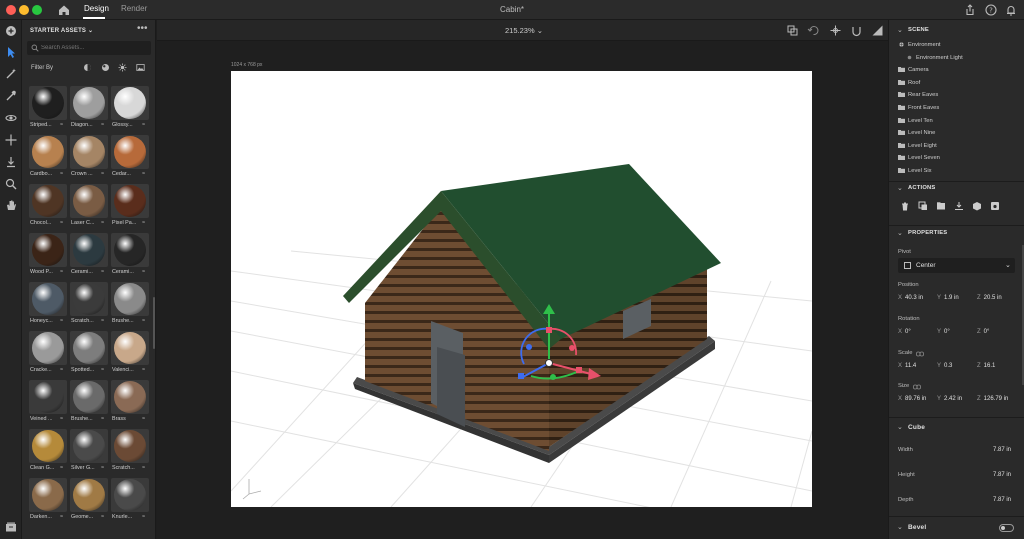 Image resolution: width=1024 pixels, height=539 pixels. What do you see at coordinates (910, 298) in the screenshot?
I see `position-x-field: X 40.3 in` at bounding box center [910, 298].